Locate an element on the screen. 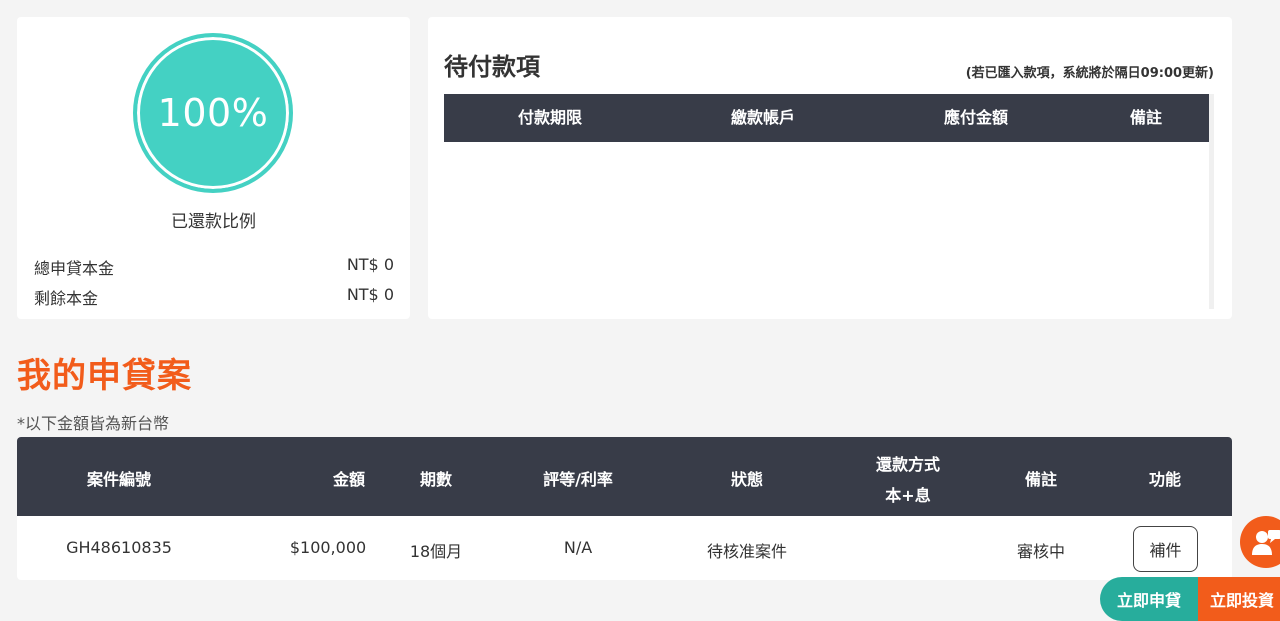 Image resolution: width=1280 pixels, height=621 pixels. supplement-documents-button: 補件 is located at coordinates (1165, 549).